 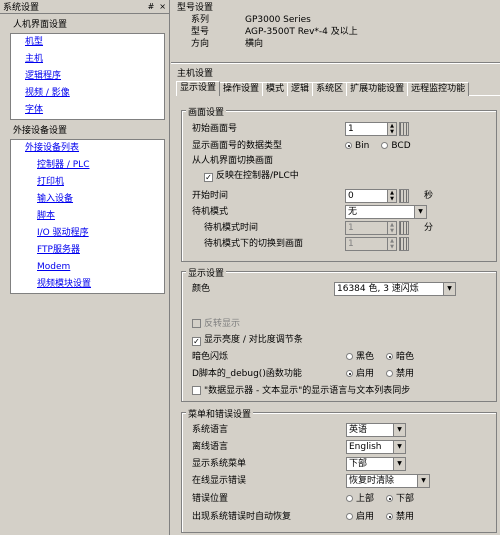 What do you see at coordinates (349, 356) in the screenshot?
I see `radio-black` at bounding box center [349, 356].